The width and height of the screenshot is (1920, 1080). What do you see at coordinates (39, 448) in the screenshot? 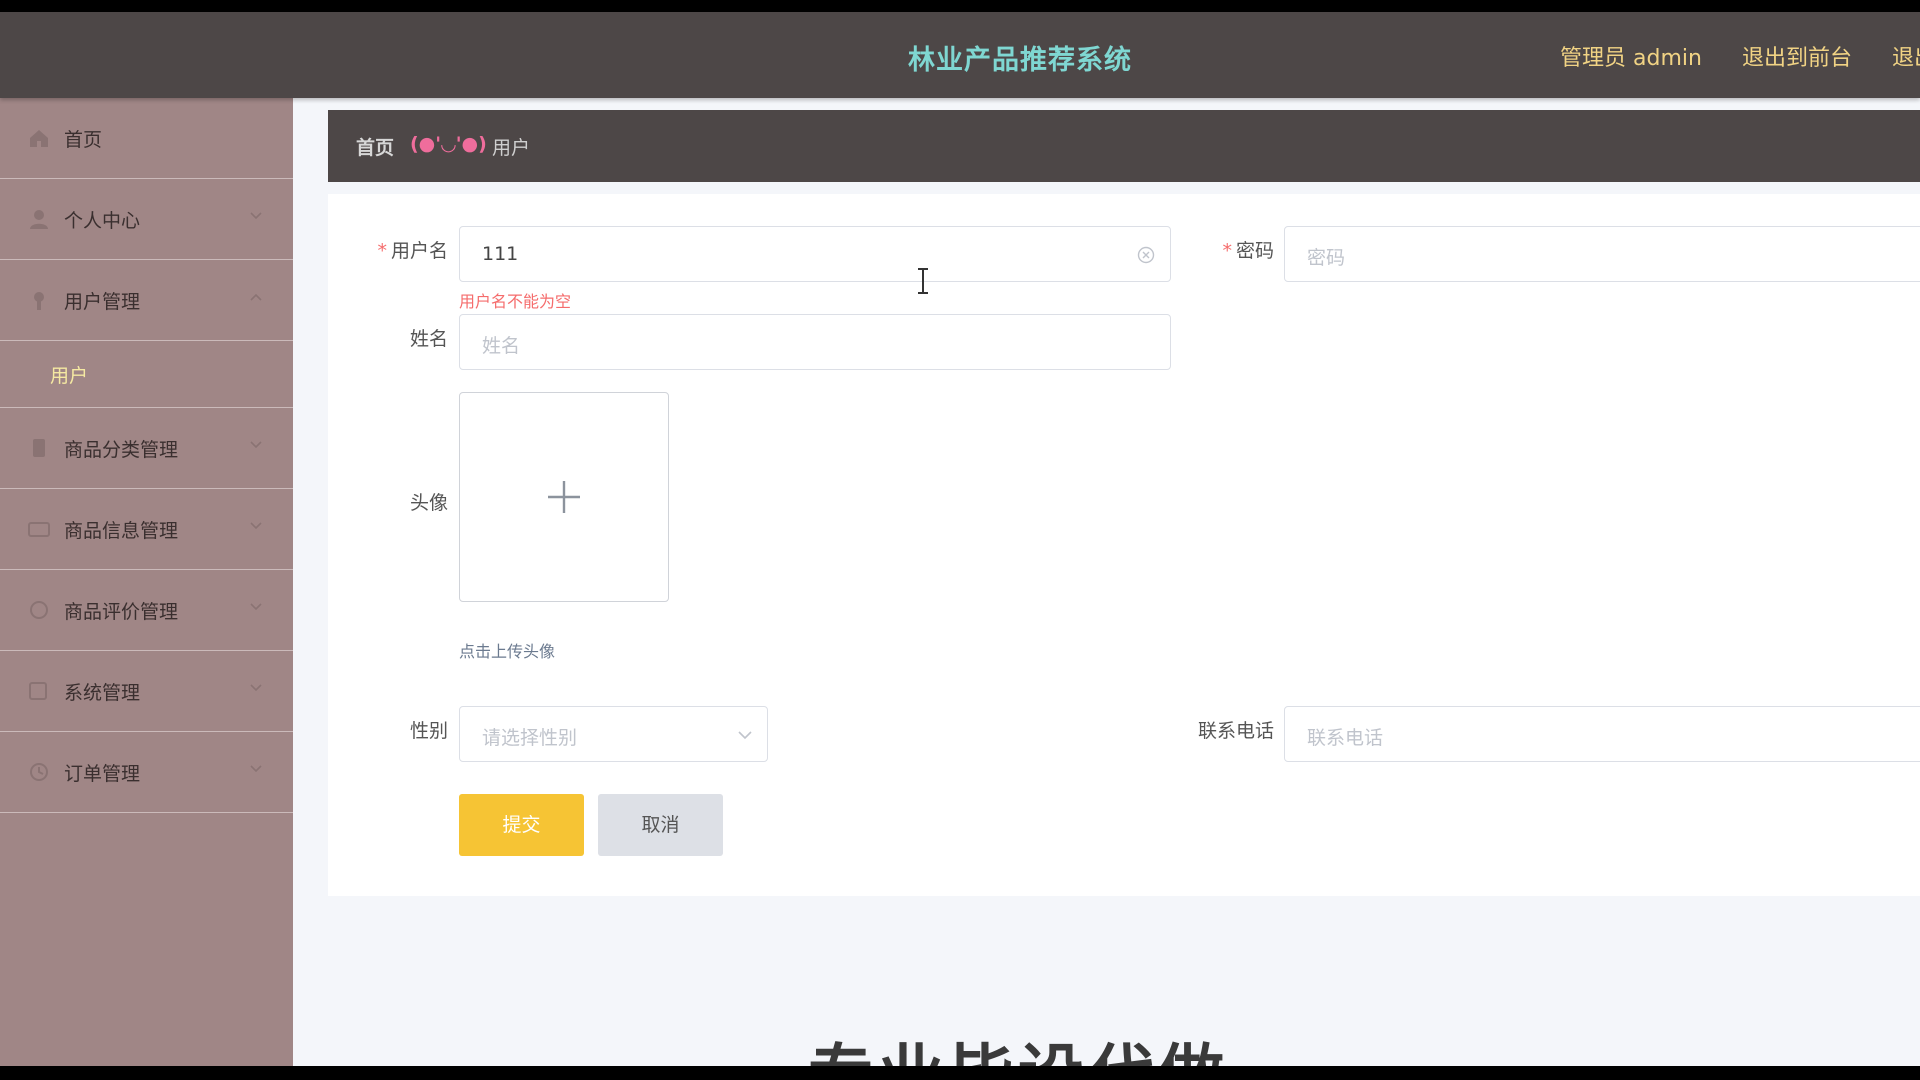
I see `category-icon` at bounding box center [39, 448].